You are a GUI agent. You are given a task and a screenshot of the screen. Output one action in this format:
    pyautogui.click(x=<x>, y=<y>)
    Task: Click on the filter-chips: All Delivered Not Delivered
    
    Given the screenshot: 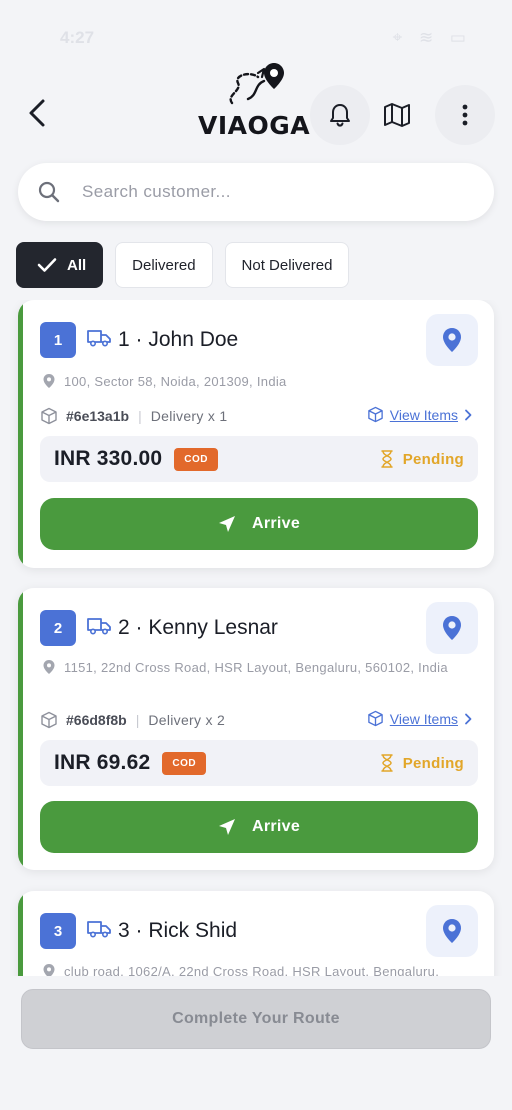 What is the action you would take?
    pyautogui.click(x=183, y=265)
    